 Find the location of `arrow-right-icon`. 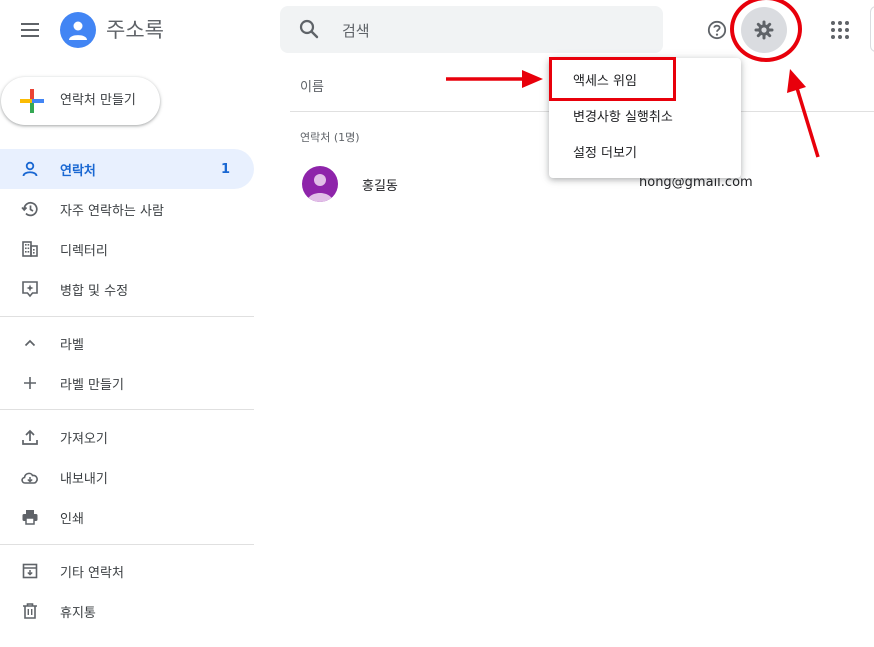

arrow-right-icon is located at coordinates (494, 79).